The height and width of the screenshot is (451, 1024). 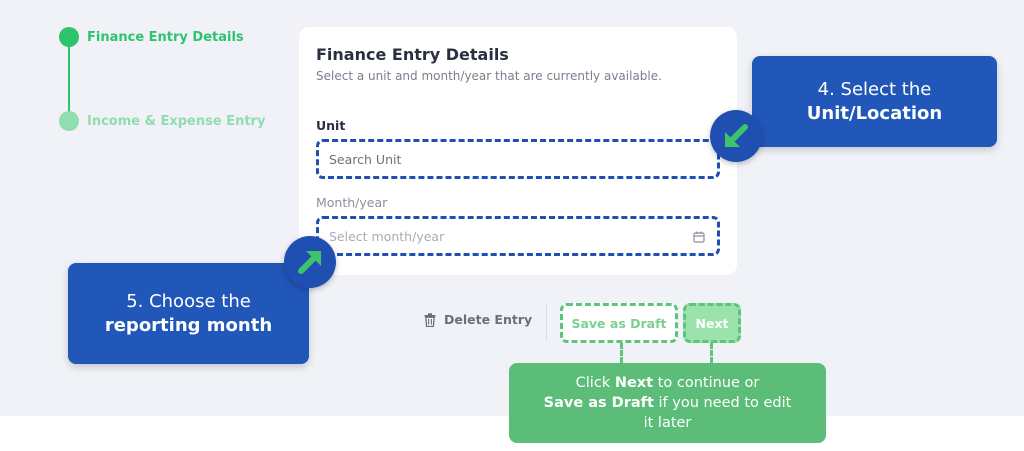 What do you see at coordinates (412, 54) in the screenshot?
I see `card-title: Finance Entry Details` at bounding box center [412, 54].